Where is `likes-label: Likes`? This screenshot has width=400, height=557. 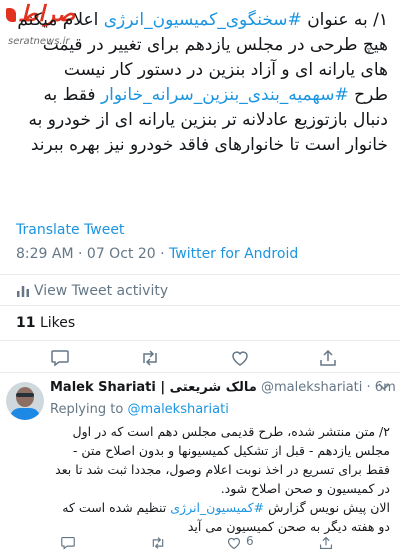 likes-label: Likes is located at coordinates (57, 323).